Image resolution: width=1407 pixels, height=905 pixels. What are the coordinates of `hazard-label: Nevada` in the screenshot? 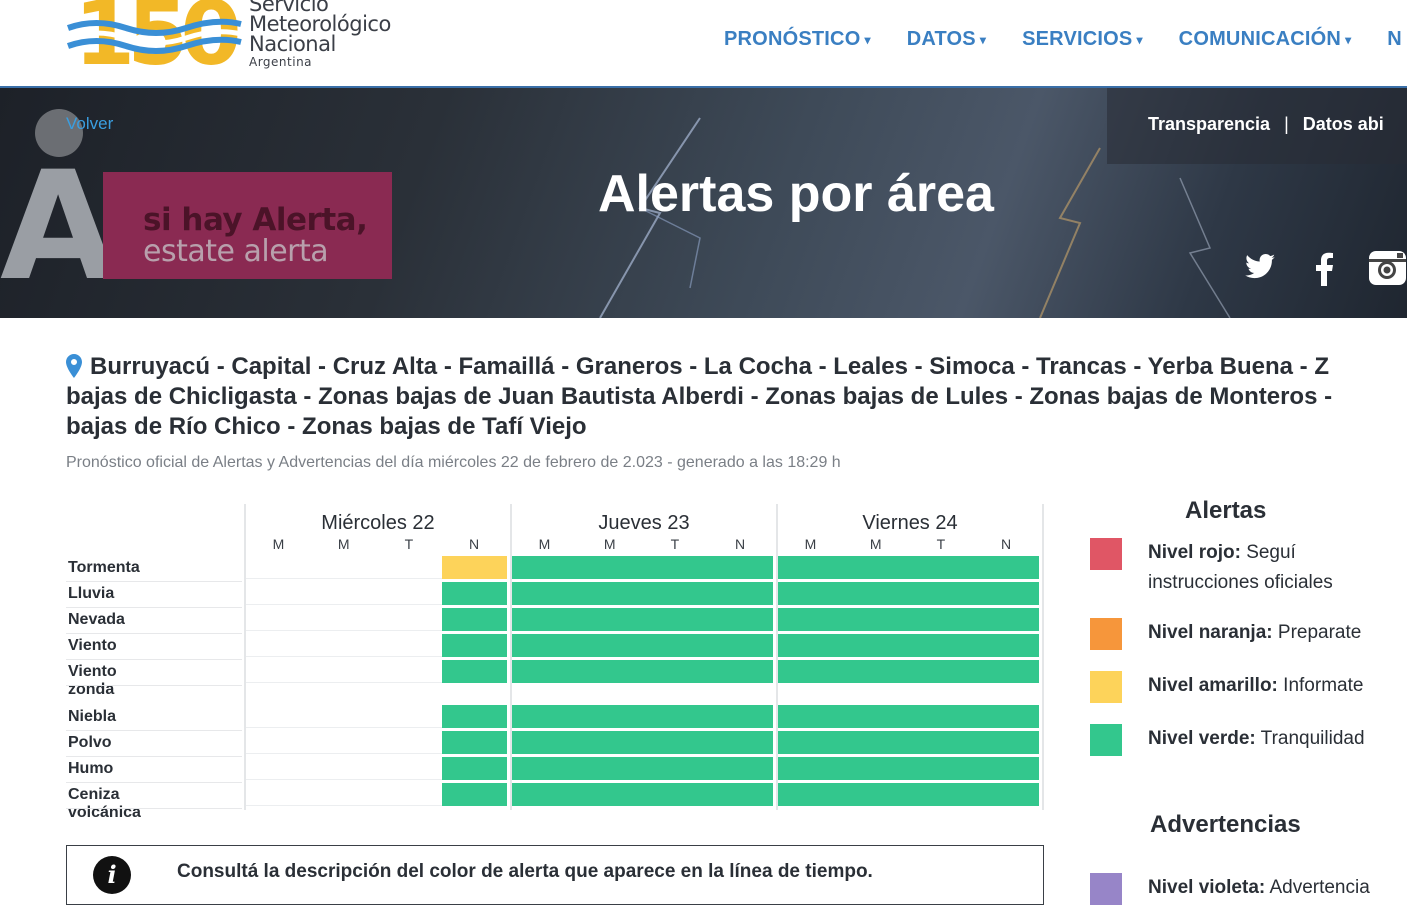 It's located at (96, 619).